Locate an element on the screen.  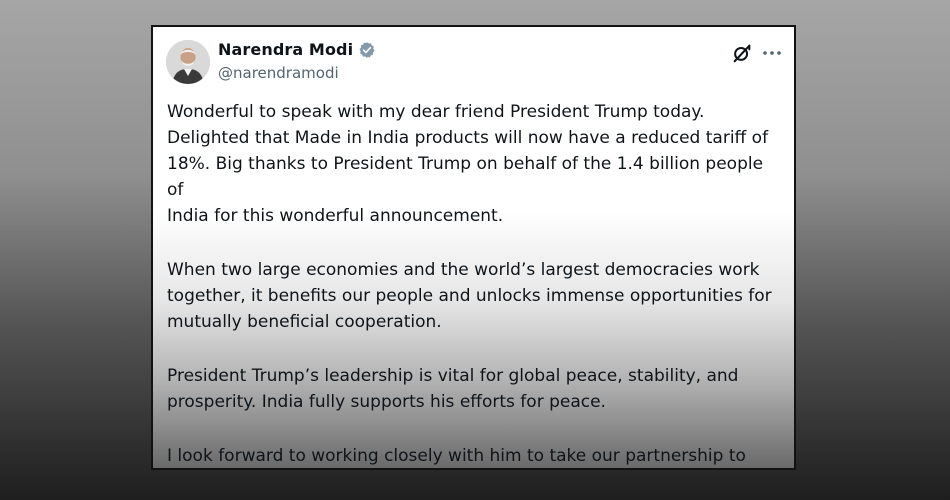
more-horizontal-icon is located at coordinates (772, 53).